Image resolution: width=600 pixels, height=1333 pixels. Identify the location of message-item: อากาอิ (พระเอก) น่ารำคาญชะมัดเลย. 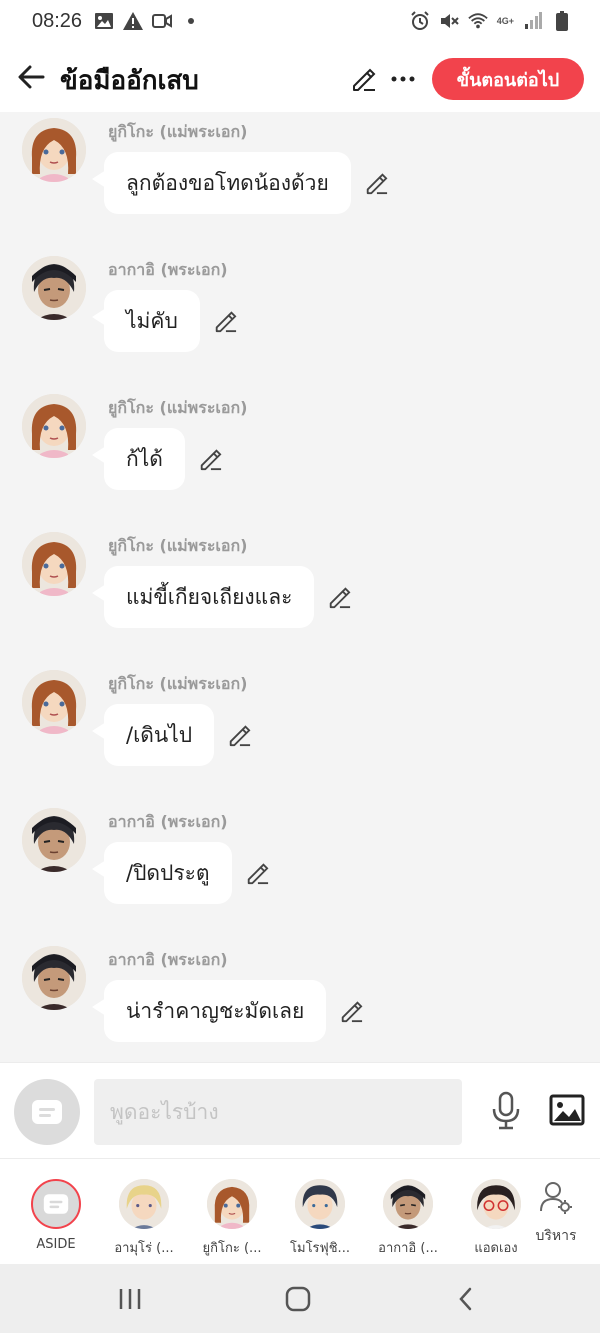
(300, 1004).